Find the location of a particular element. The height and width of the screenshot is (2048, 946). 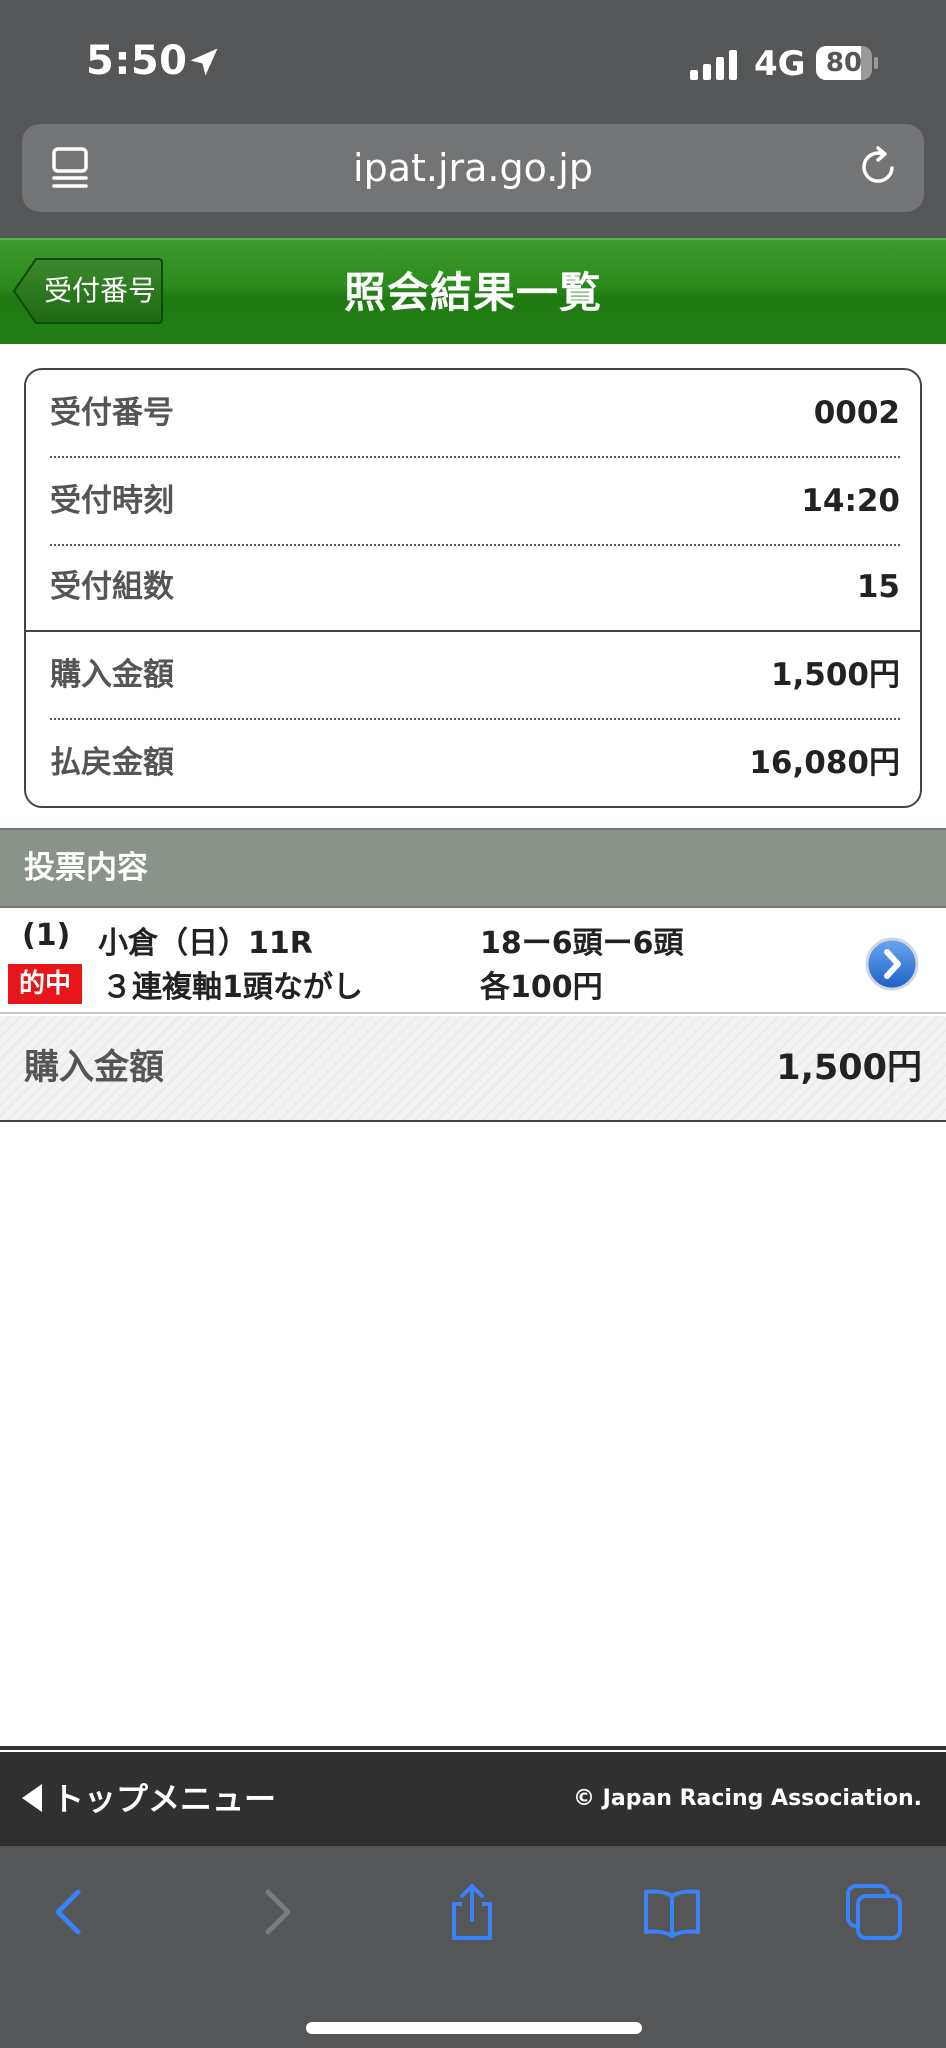

url-text: ipat.jra.go.jp is located at coordinates (473, 168).